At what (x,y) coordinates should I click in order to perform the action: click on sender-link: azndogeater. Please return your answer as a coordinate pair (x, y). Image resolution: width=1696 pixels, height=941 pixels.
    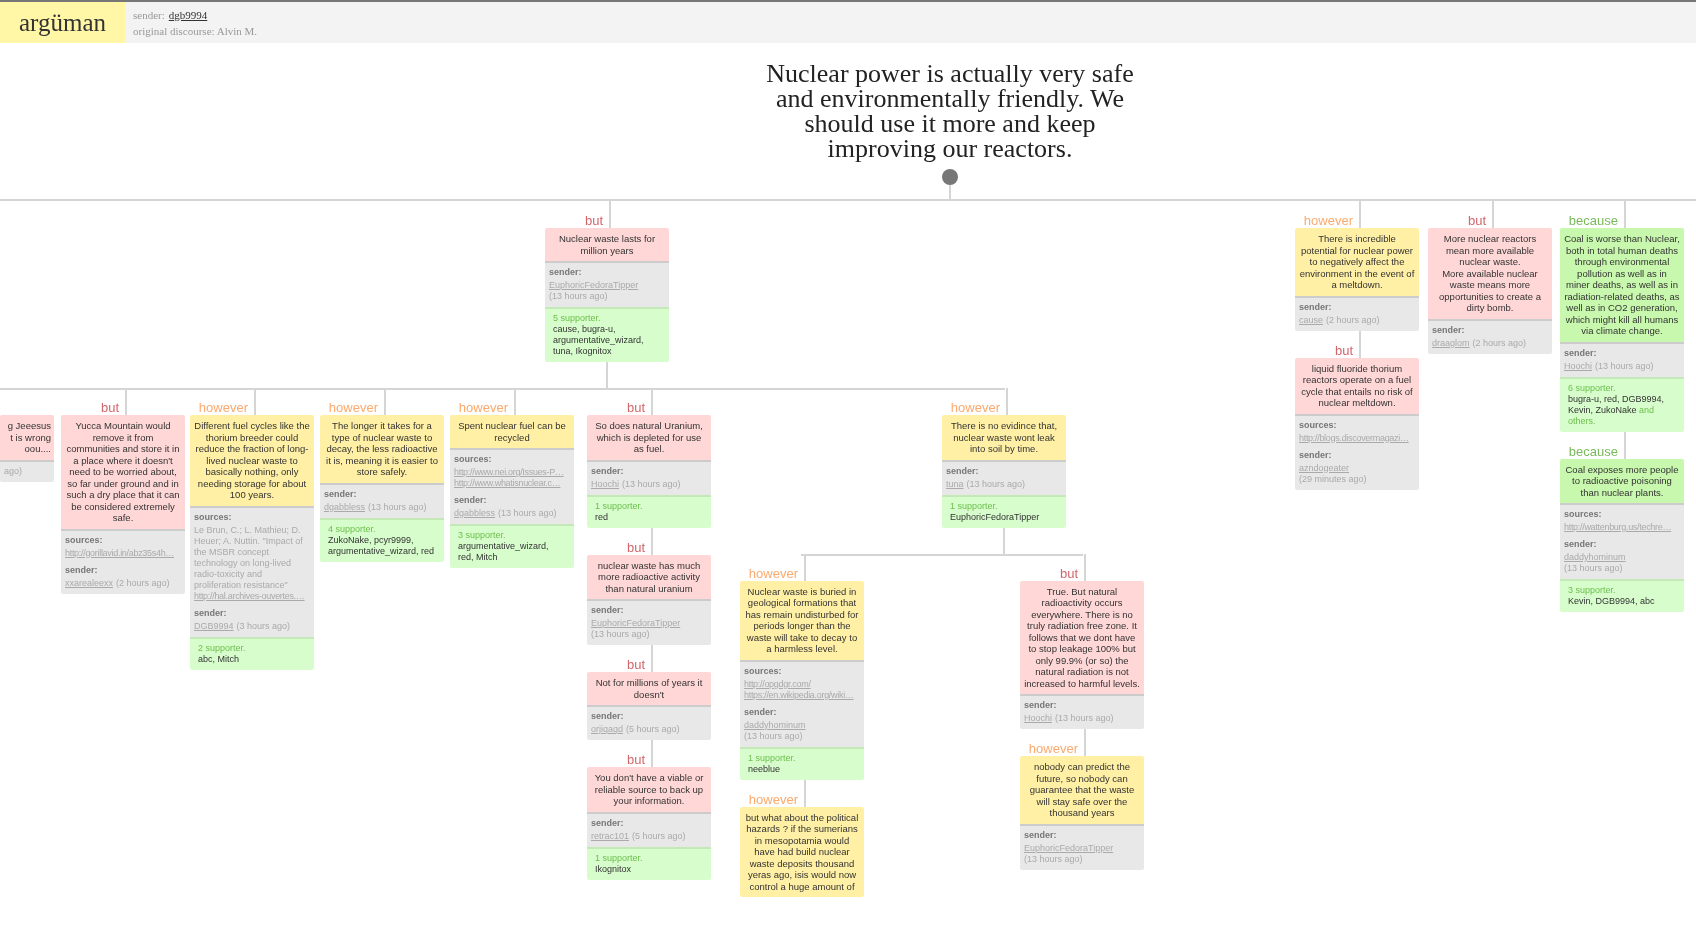
    Looking at the image, I should click on (1324, 468).